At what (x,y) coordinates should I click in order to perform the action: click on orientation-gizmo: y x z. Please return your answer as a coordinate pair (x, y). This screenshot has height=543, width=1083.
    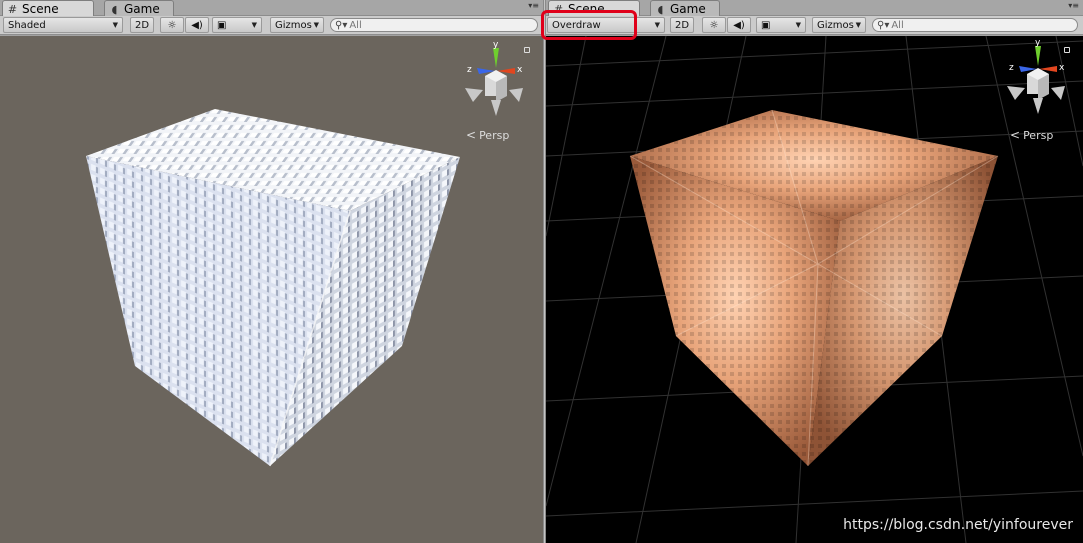
    Looking at the image, I should click on (495, 80).